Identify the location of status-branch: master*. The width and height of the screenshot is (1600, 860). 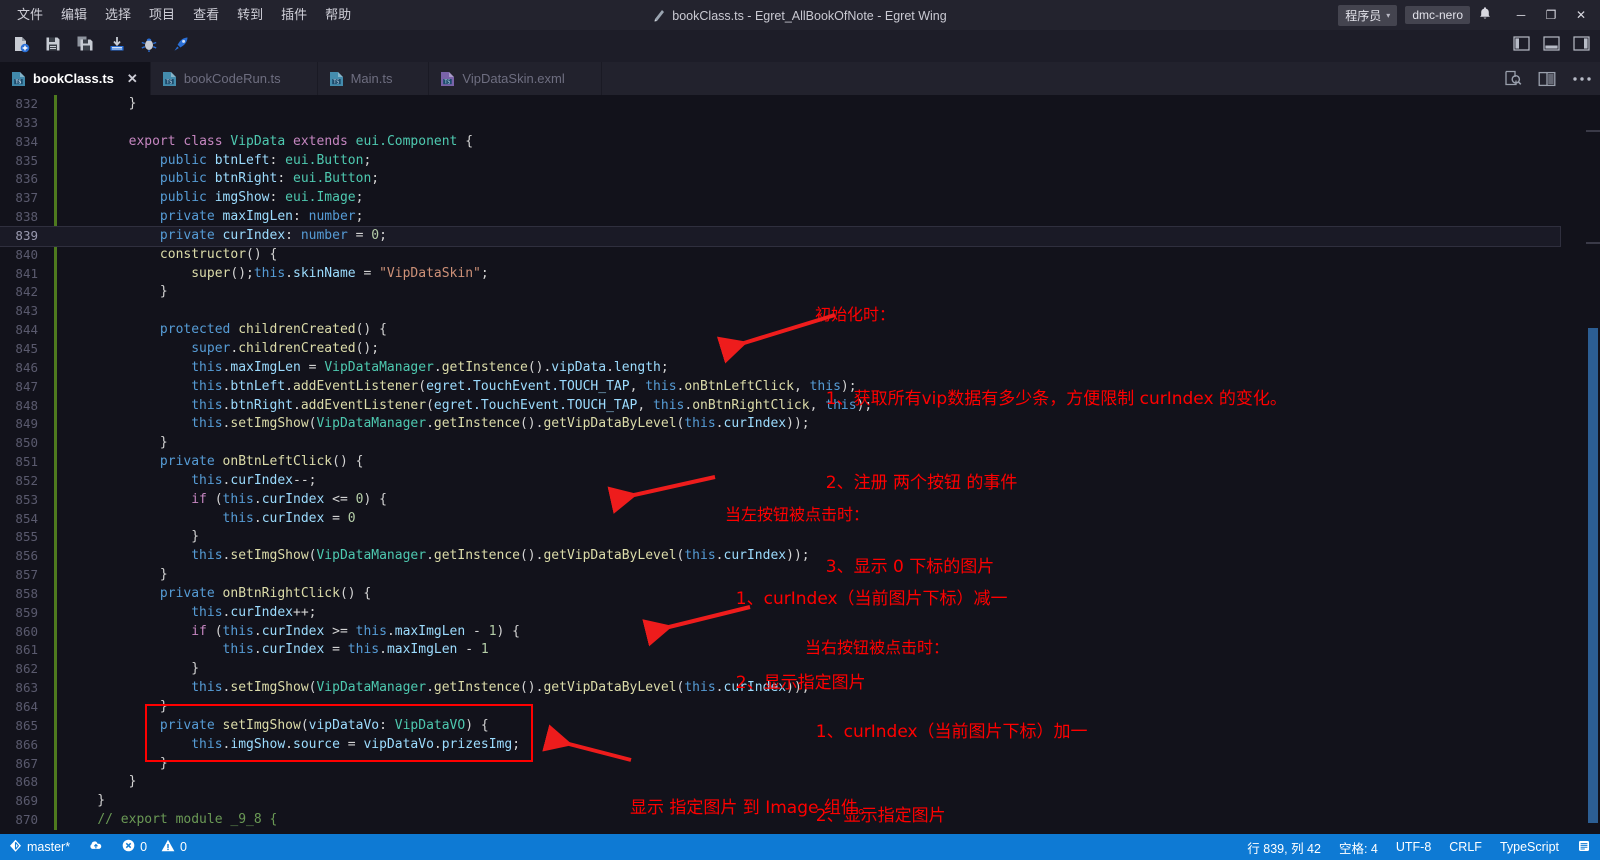
(39, 847).